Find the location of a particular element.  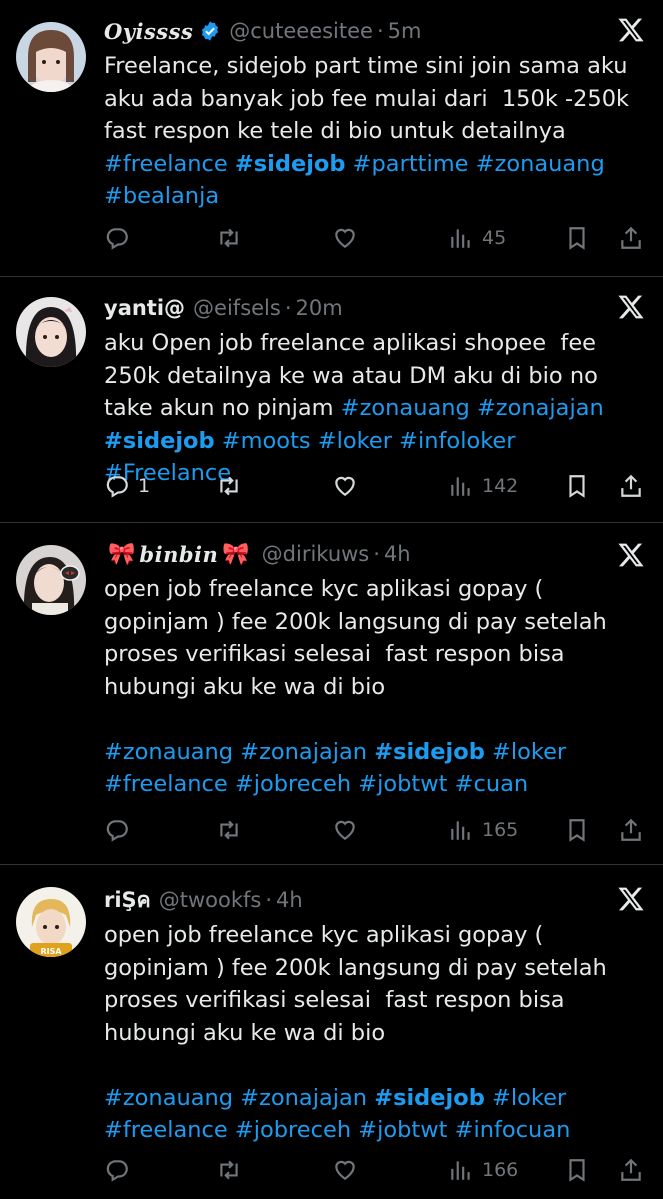

hashtag: #parttime is located at coordinates (411, 164).